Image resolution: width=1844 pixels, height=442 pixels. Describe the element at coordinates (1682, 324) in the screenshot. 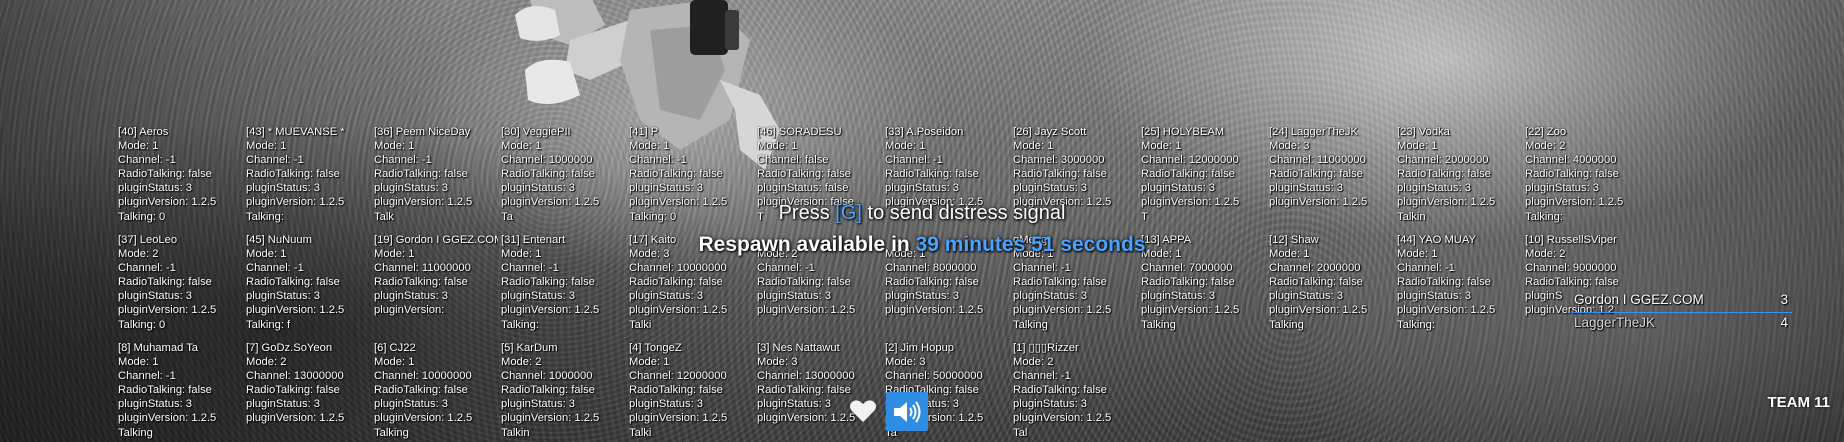

I see `scoreboard-row: LaggerTheJK 4` at that location.